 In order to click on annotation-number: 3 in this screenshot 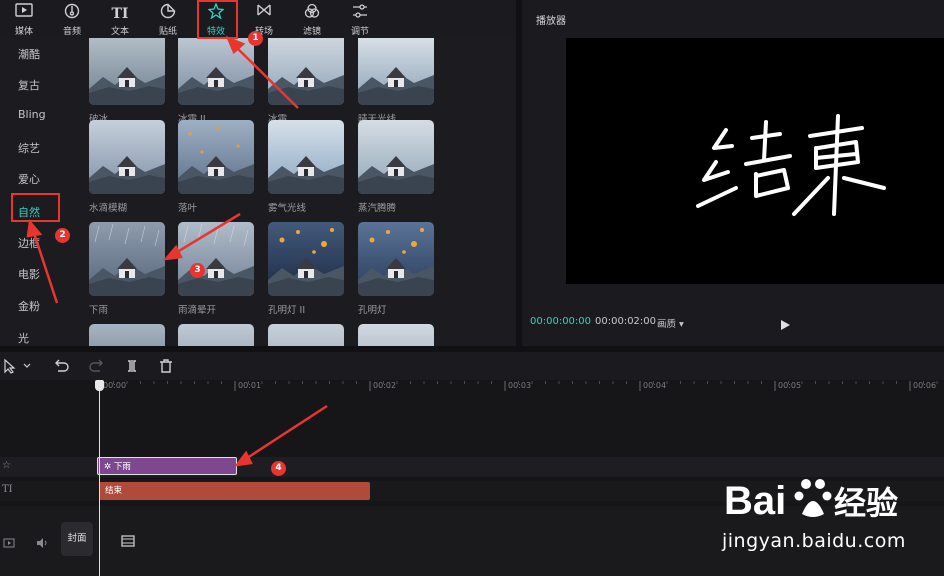, I will do `click(197, 270)`.